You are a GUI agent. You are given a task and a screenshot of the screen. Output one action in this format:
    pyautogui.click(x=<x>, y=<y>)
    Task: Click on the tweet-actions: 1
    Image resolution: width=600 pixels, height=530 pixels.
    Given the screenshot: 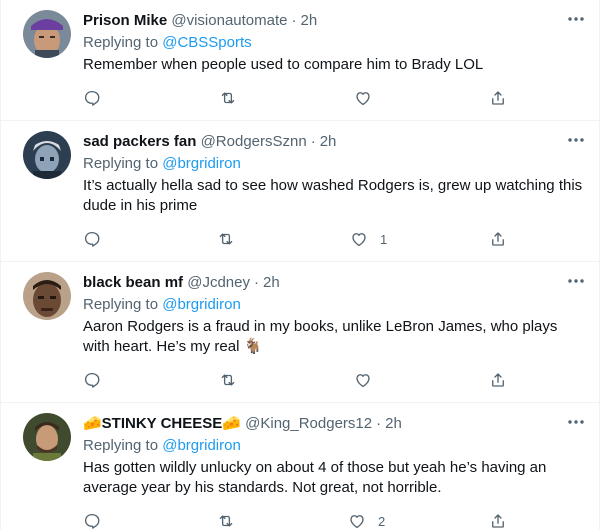 What is the action you would take?
    pyautogui.click(x=298, y=239)
    